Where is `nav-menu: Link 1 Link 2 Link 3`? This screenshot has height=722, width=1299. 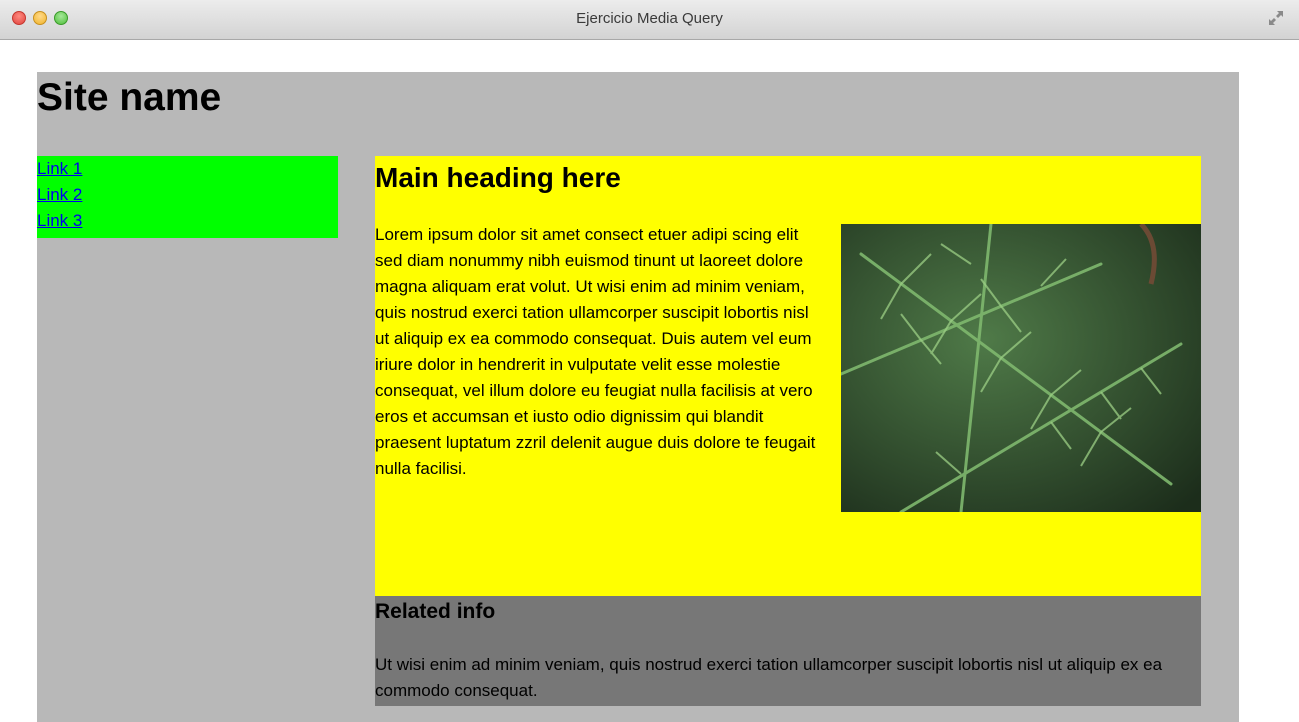 nav-menu: Link 1 Link 2 Link 3 is located at coordinates (187, 197).